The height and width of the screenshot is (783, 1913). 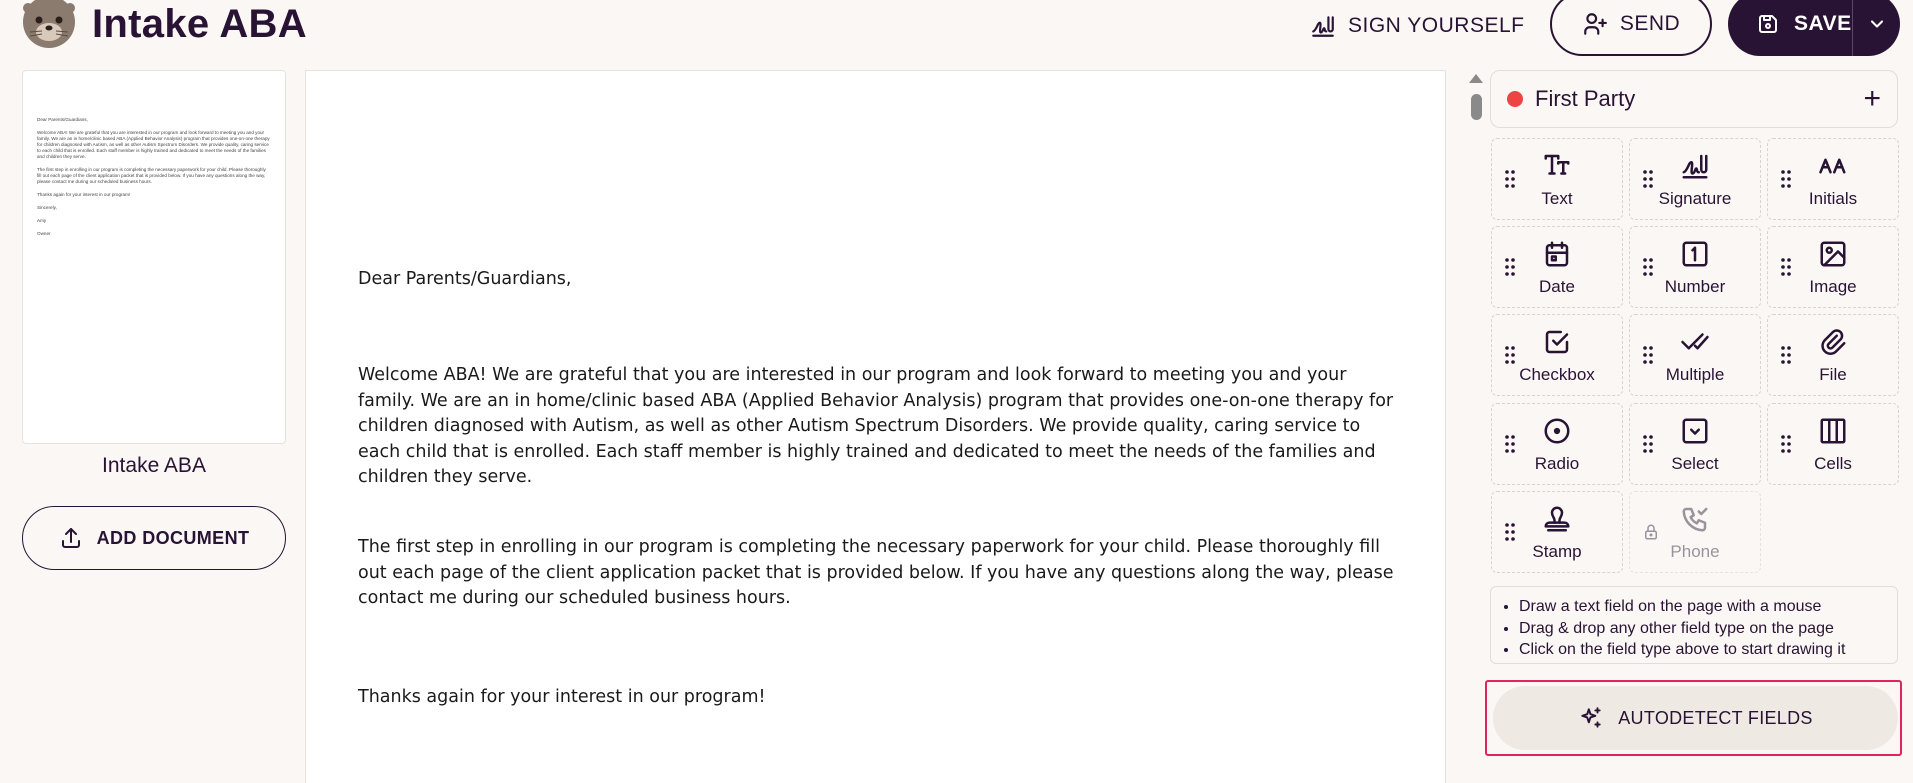 What do you see at coordinates (1650, 23) in the screenshot?
I see `send-label: SEND` at bounding box center [1650, 23].